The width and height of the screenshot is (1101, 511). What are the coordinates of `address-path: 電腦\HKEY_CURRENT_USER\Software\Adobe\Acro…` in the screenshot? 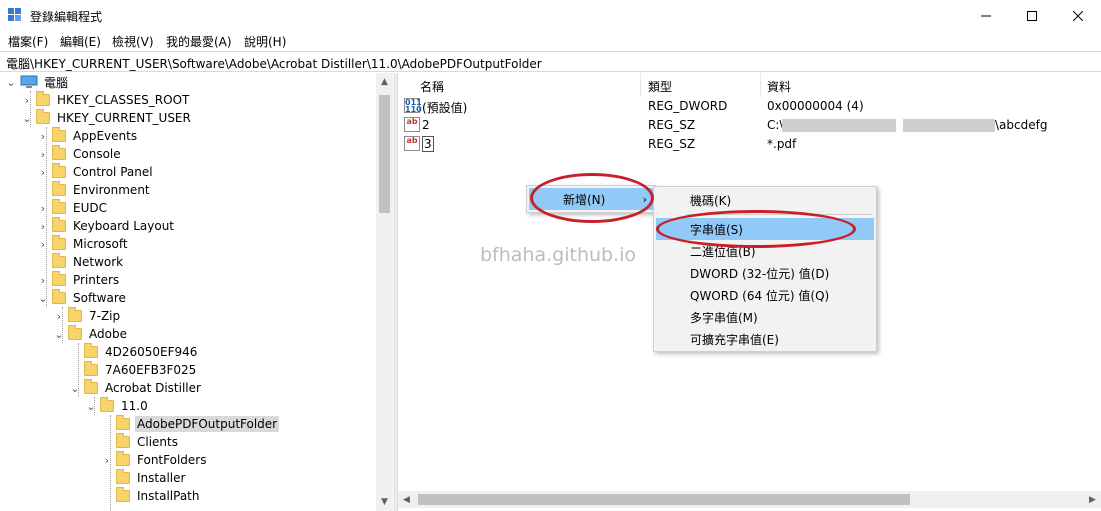 It's located at (274, 63).